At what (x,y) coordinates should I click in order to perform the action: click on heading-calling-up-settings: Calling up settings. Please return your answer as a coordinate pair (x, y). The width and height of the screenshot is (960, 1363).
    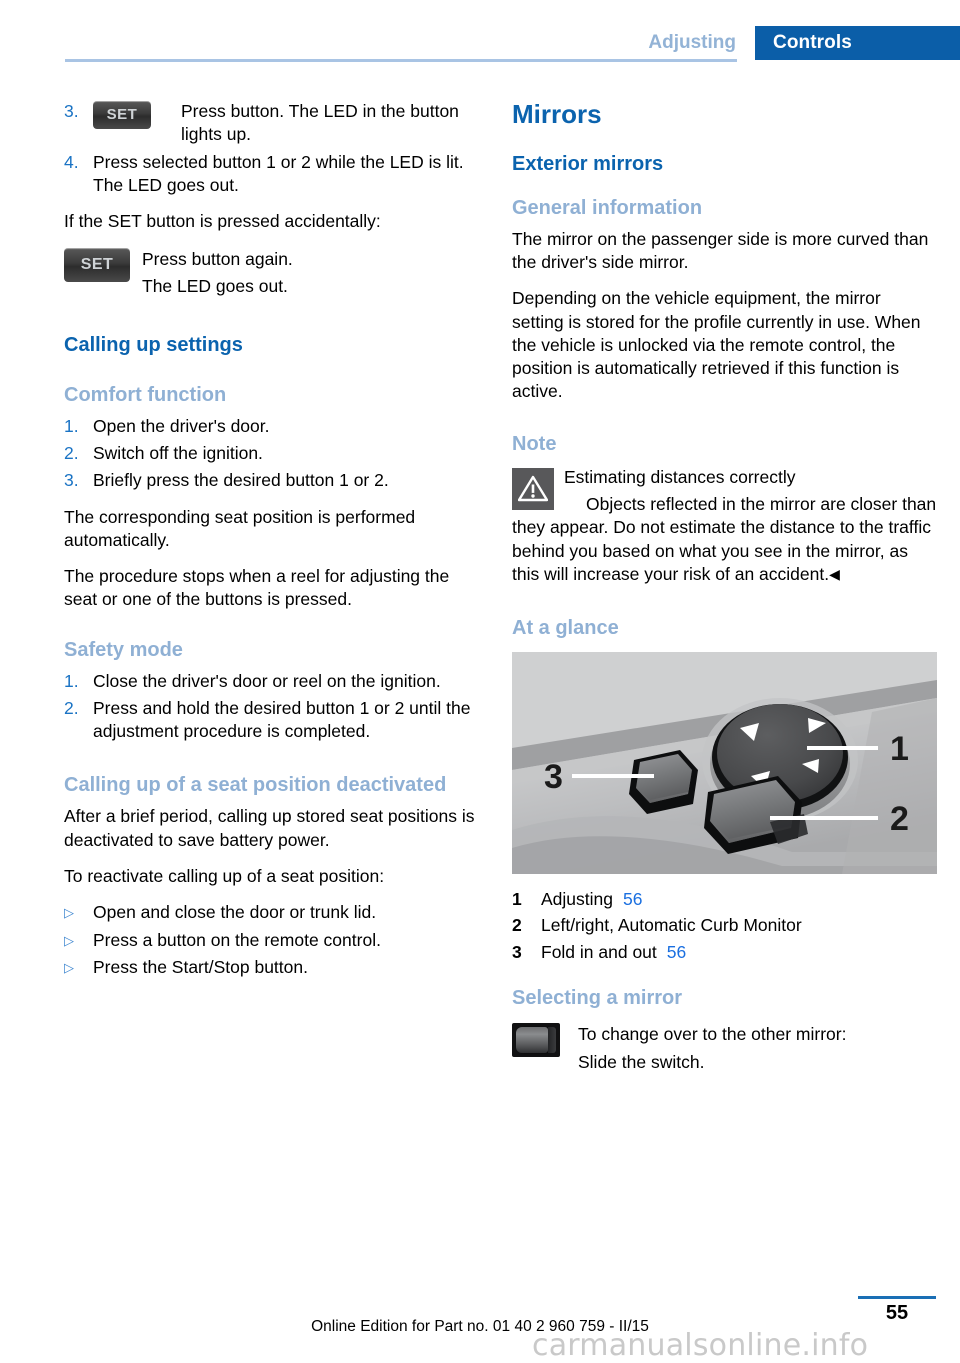
    Looking at the image, I should click on (153, 344).